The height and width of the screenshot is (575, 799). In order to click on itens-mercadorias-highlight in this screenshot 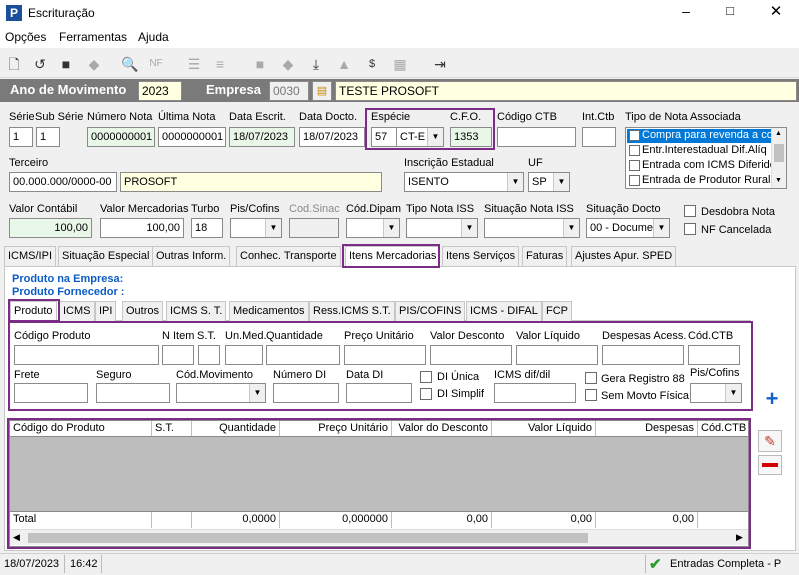, I will do `click(391, 256)`.